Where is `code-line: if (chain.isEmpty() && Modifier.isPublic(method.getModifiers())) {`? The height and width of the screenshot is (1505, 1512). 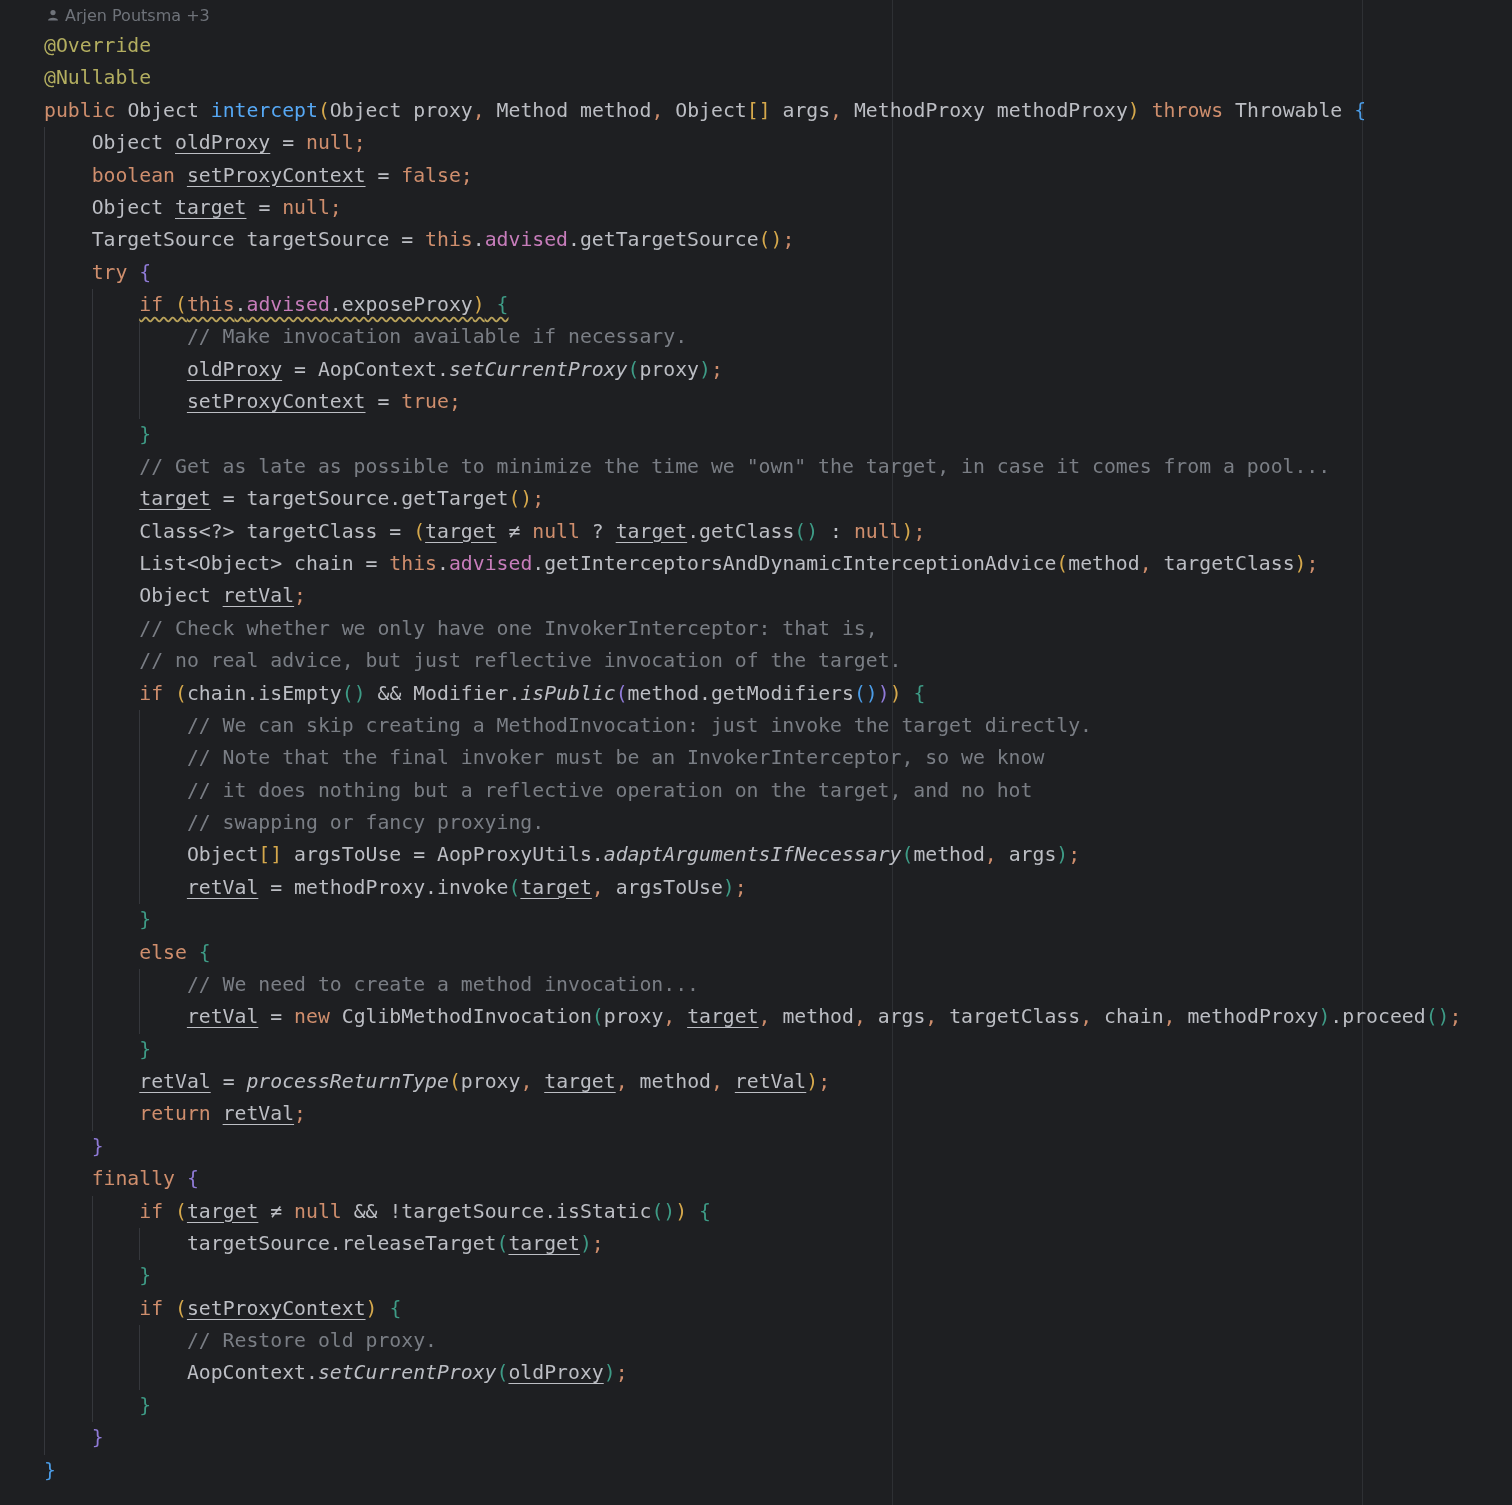
code-line: if (chain.isEmpty() && Modifier.isPublic(method.getModifiers())) { is located at coordinates (532, 693).